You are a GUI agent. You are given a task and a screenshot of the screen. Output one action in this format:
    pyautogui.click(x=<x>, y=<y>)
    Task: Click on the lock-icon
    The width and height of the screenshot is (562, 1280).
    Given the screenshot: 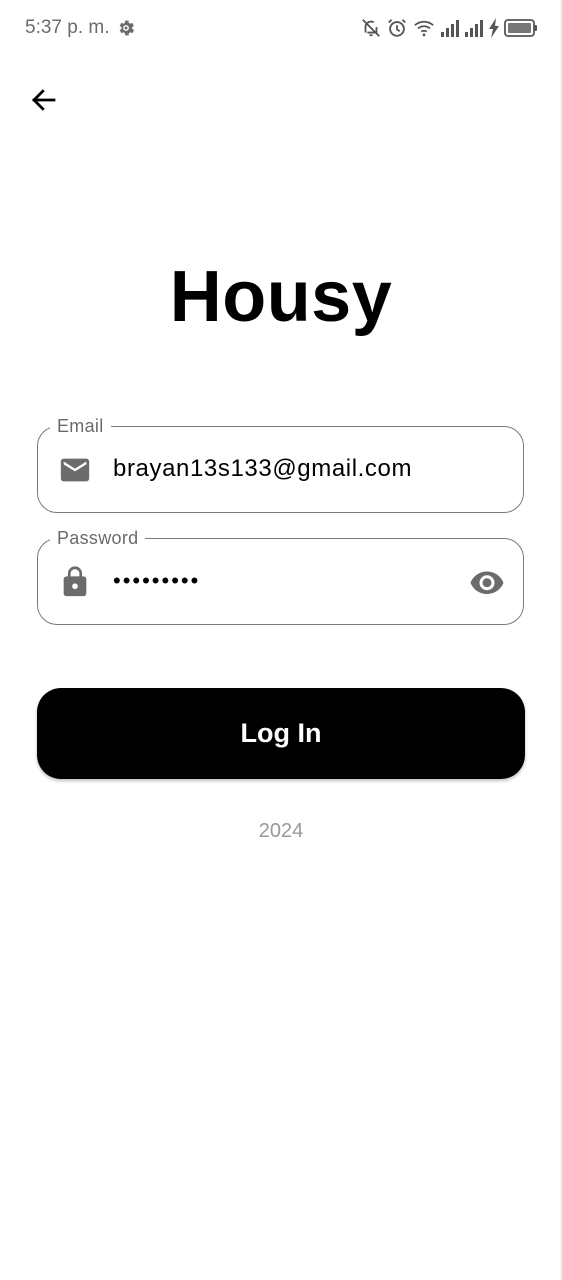 What is the action you would take?
    pyautogui.click(x=75, y=581)
    